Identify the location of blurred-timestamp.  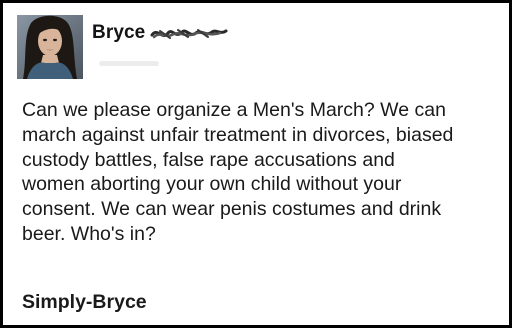
(129, 63).